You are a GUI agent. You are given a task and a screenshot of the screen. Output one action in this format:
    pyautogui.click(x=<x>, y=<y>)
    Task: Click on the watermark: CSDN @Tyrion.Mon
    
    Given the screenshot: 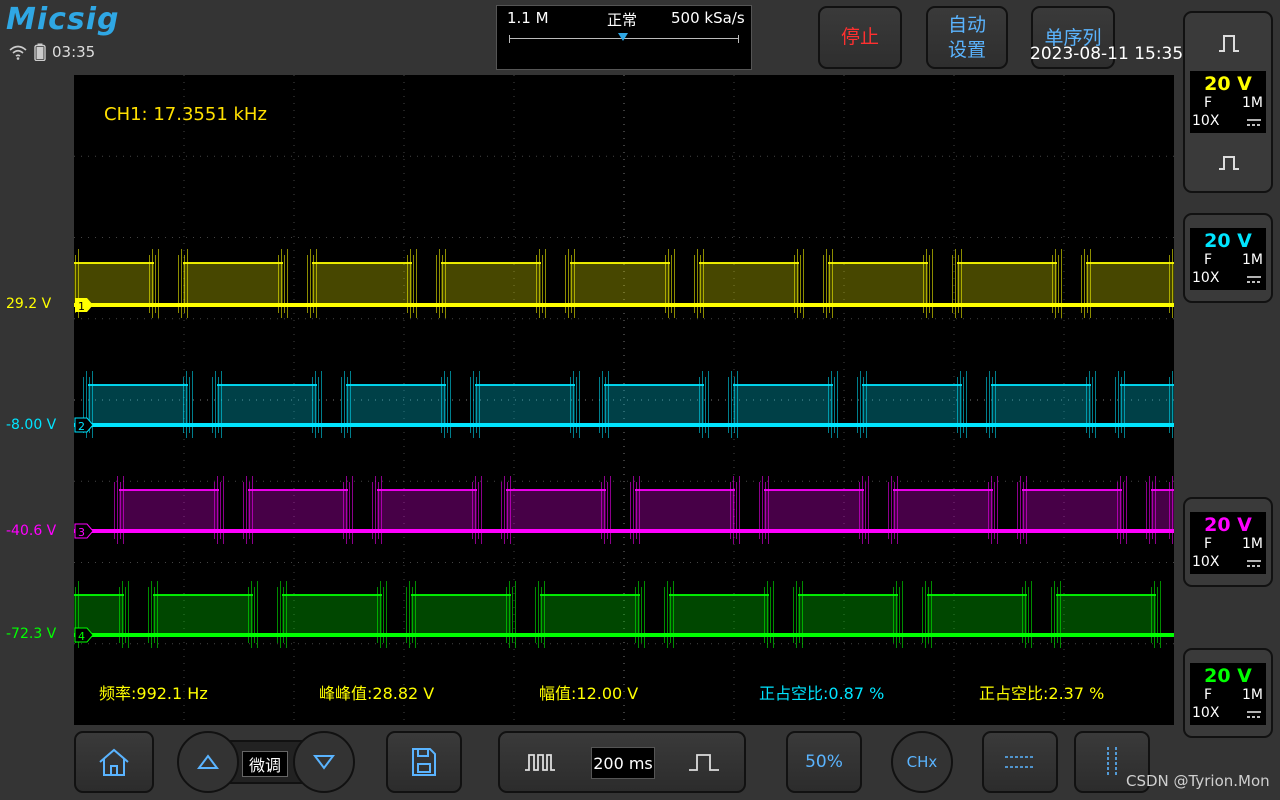 What is the action you would take?
    pyautogui.click(x=1198, y=781)
    